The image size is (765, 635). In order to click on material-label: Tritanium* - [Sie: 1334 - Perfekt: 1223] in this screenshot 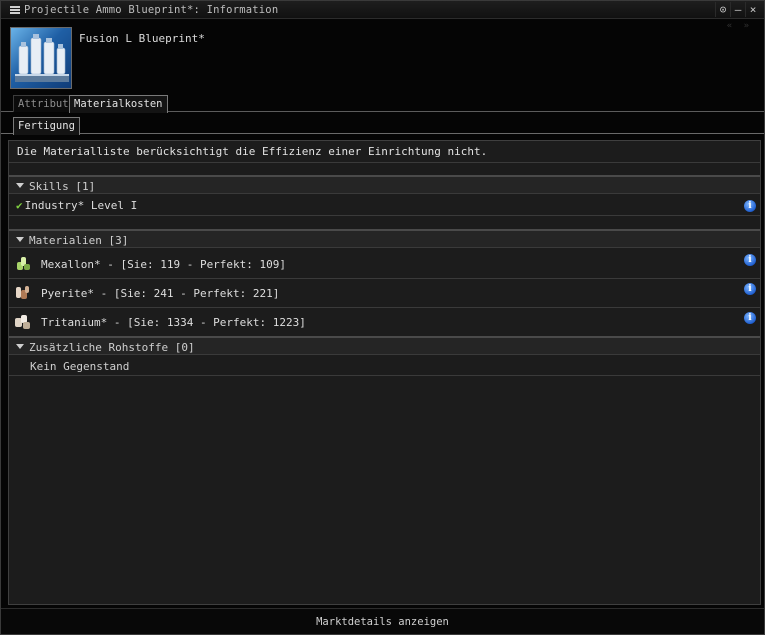, I will do `click(173, 322)`.